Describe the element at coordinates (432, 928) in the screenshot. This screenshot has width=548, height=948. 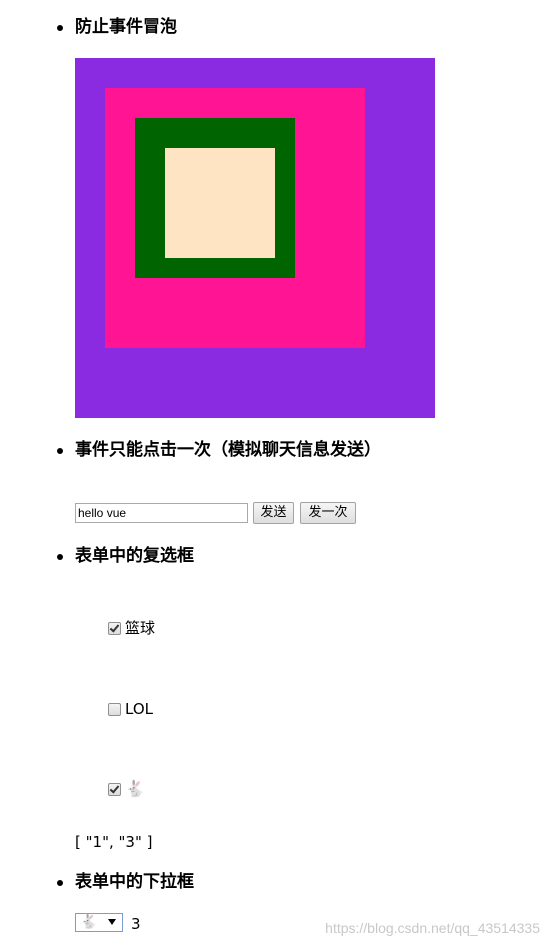
I see `watermark: https://blog.csdn.net/qq_43514335` at that location.